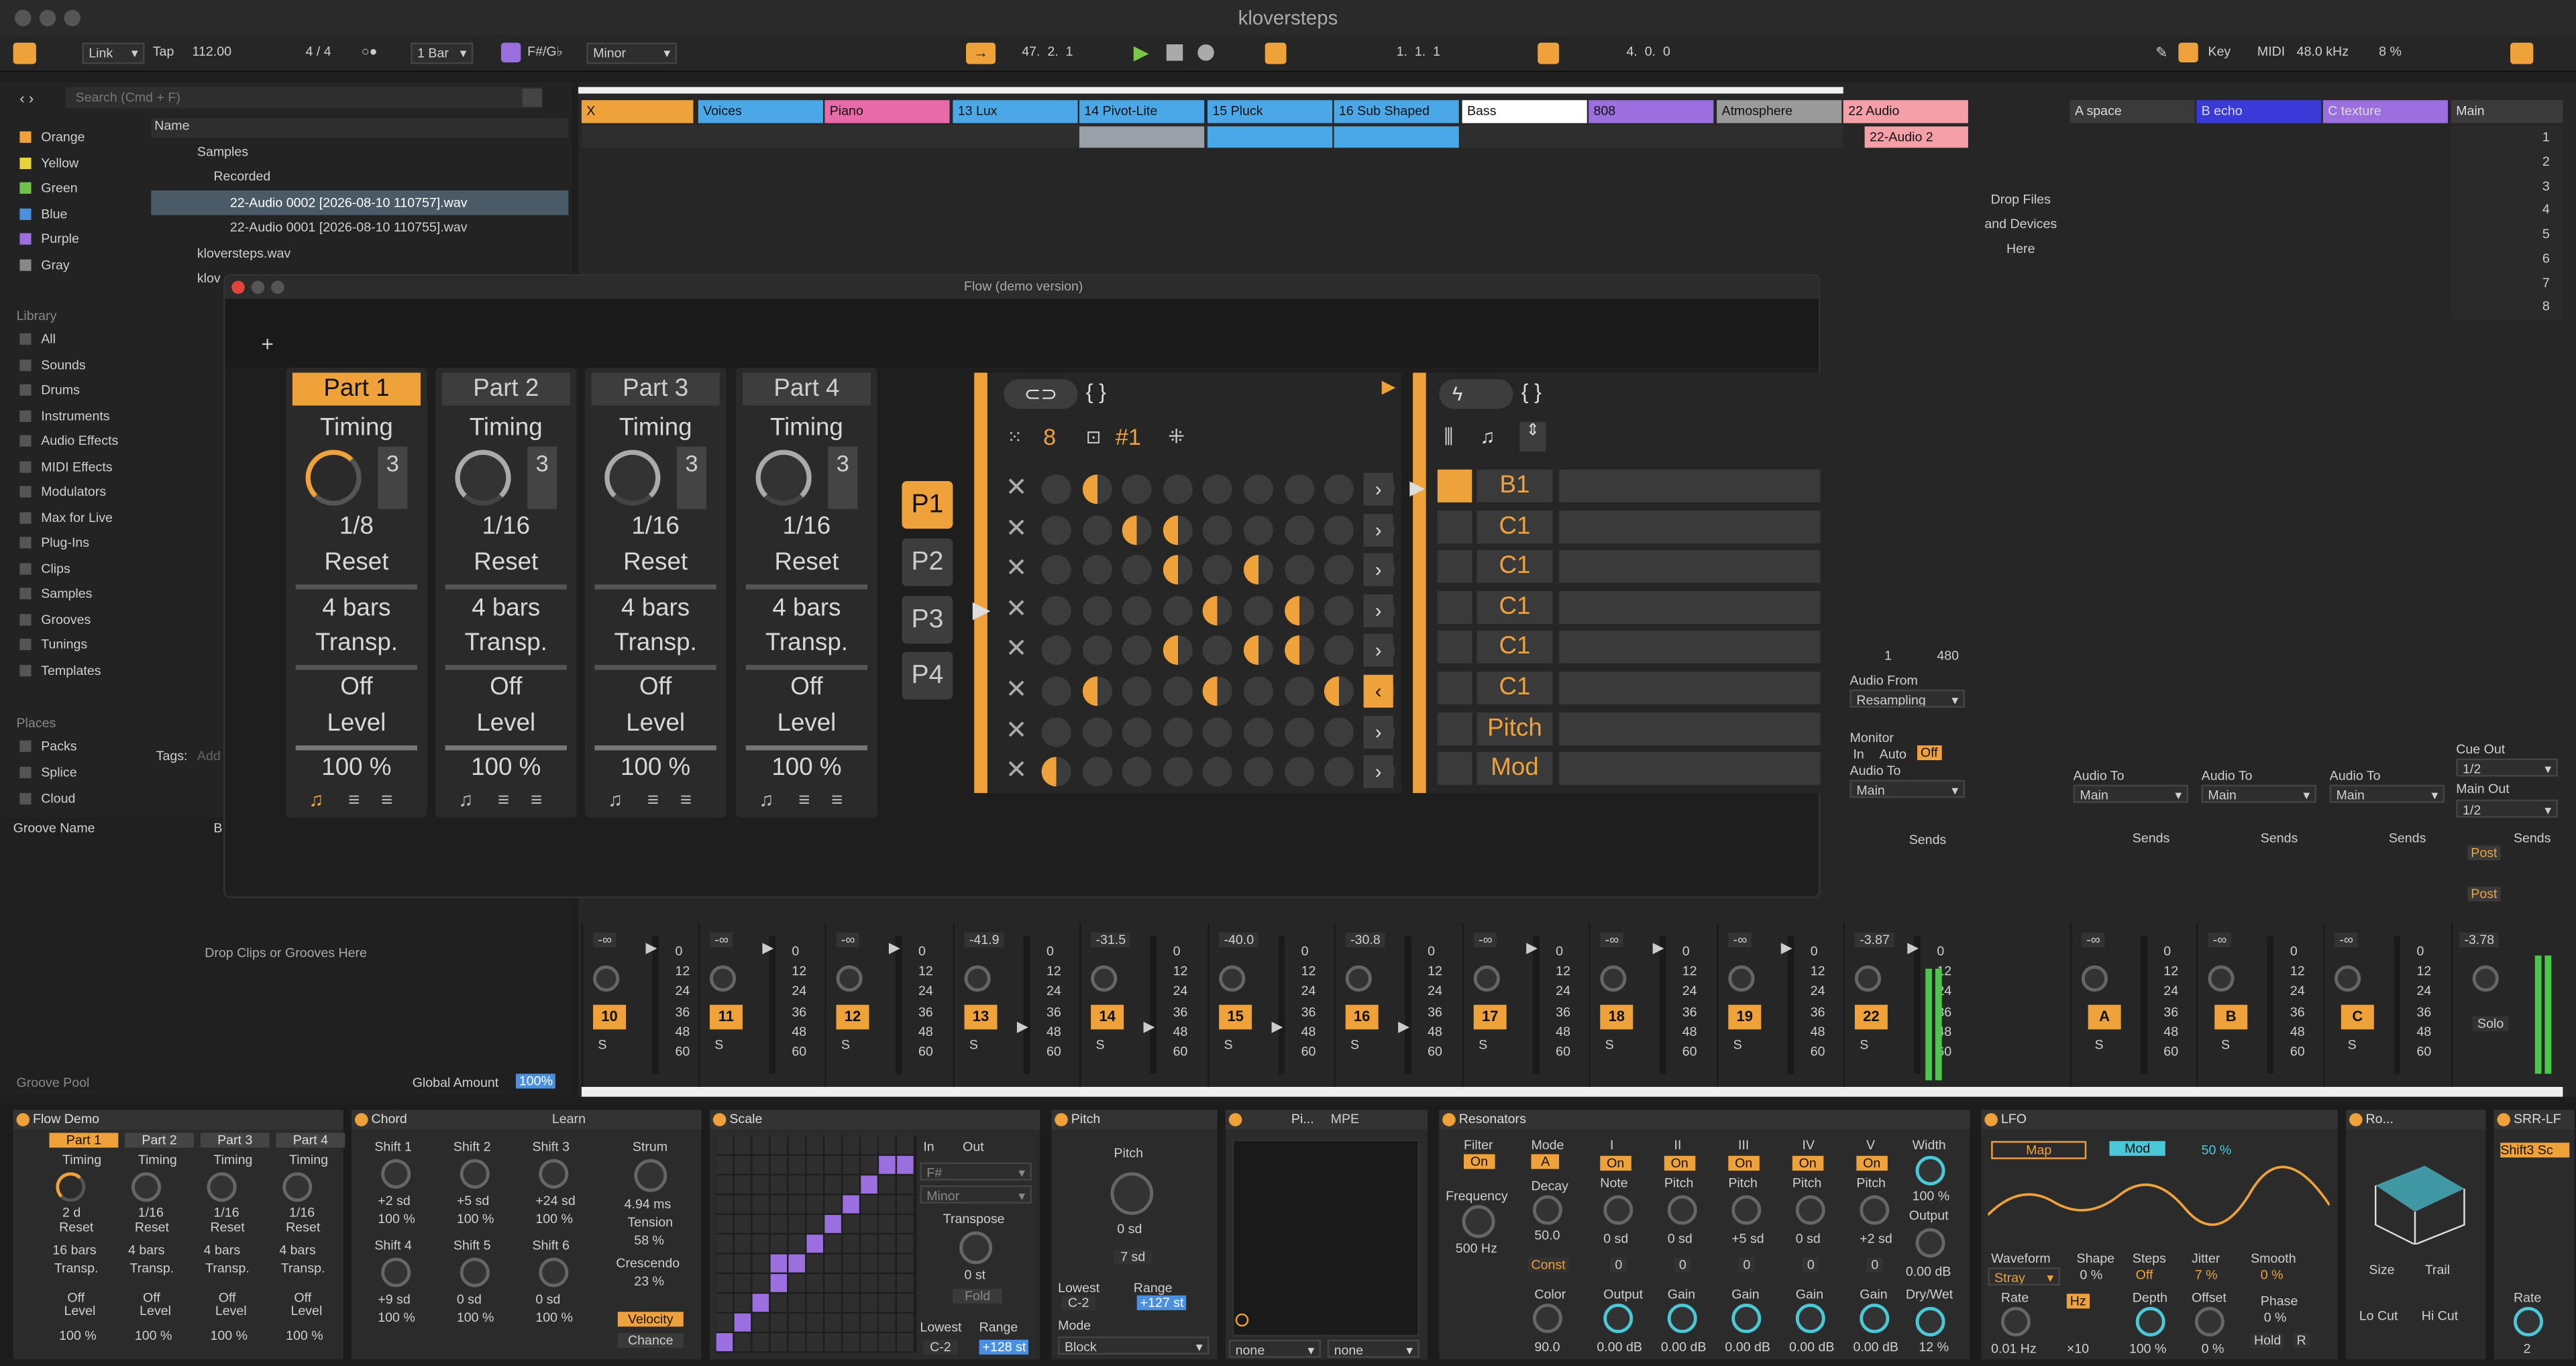 This screenshot has height=1366, width=2576. Describe the element at coordinates (1017, 731) in the screenshot. I see `row-clear-icon: ✕` at that location.